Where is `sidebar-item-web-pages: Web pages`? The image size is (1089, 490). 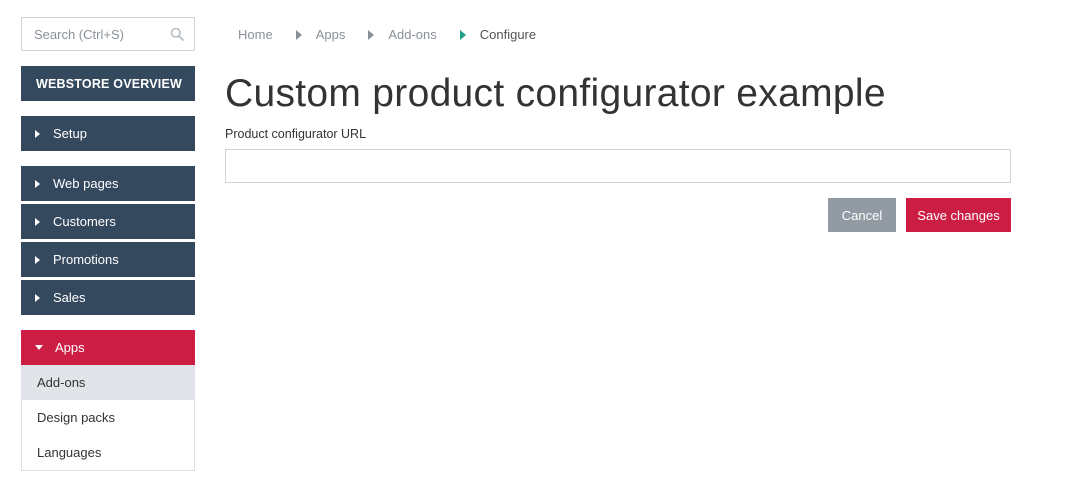 sidebar-item-web-pages: Web pages is located at coordinates (108, 183).